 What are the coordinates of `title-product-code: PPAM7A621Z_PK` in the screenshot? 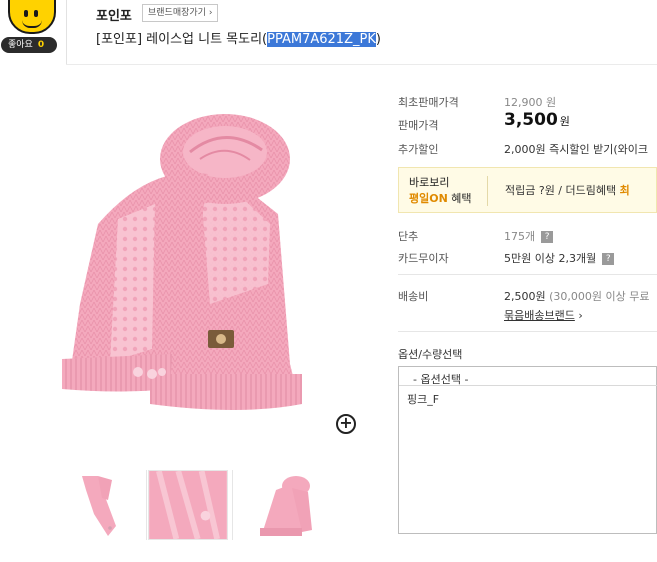 It's located at (321, 39).